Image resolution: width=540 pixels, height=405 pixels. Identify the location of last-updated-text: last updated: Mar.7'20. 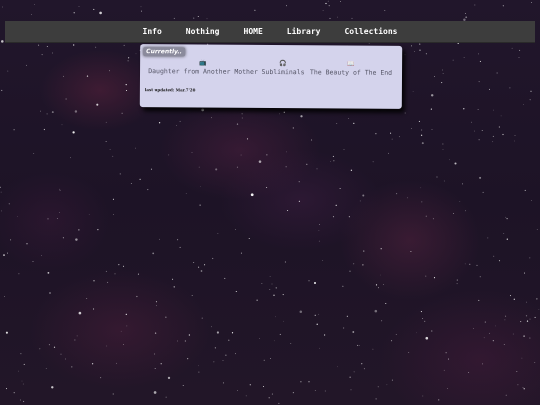
(170, 90).